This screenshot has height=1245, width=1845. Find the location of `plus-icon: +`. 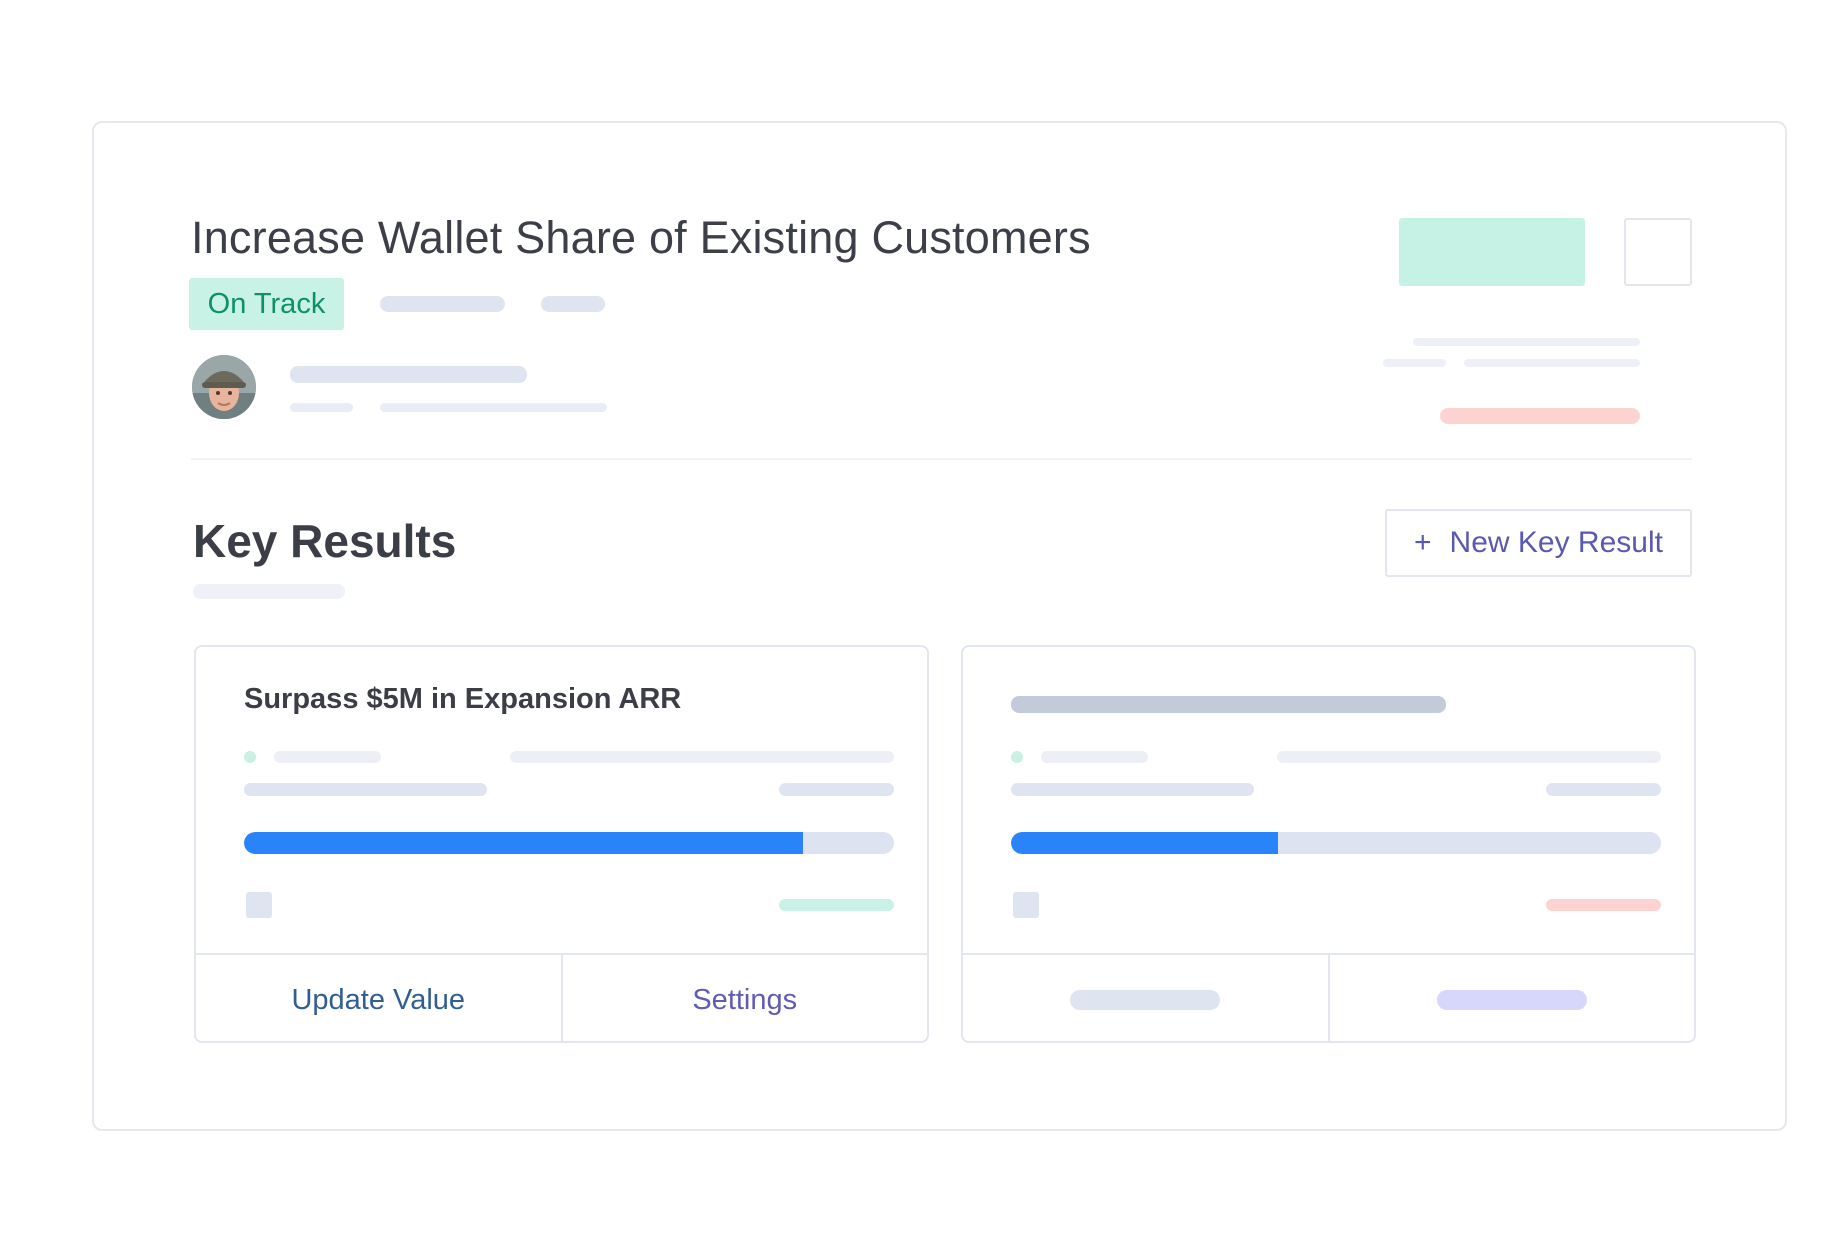

plus-icon: + is located at coordinates (1423, 542).